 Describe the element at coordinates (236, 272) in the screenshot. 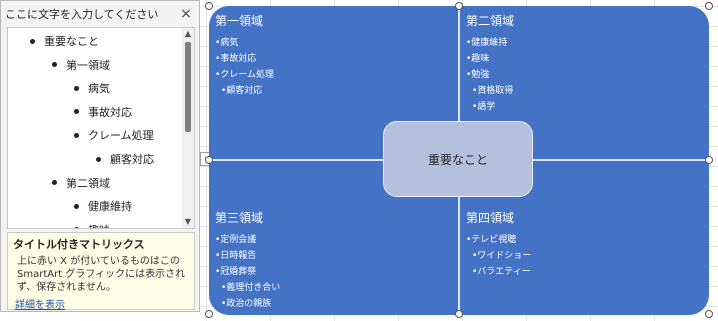

I see `quadrant-item: •冠婚葬祭` at that location.